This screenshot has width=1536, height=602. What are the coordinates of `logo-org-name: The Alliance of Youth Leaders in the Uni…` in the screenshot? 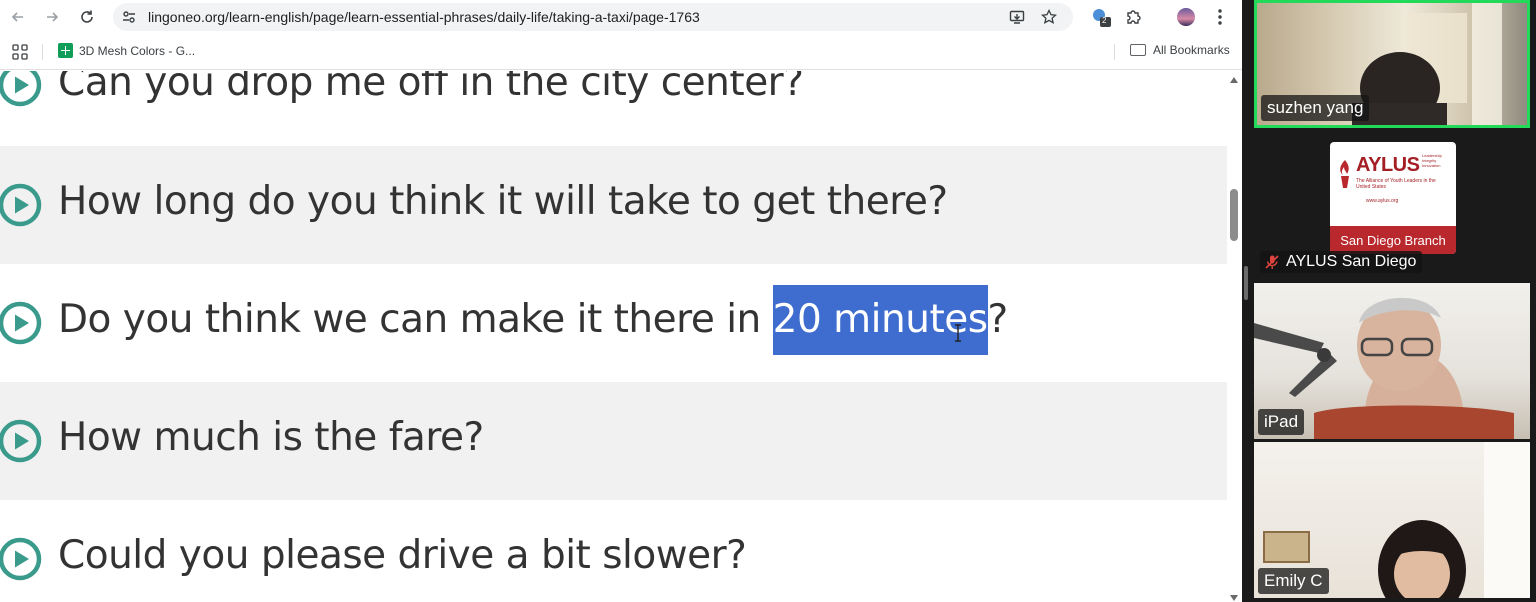 It's located at (1396, 184).